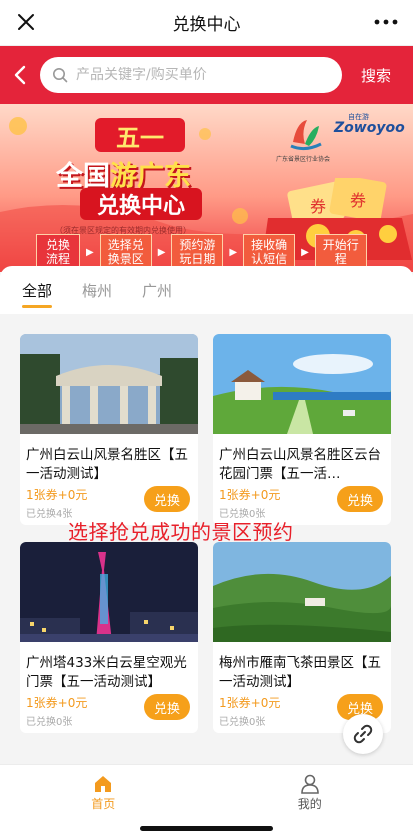 Image resolution: width=413 pixels, height=837 pixels. Describe the element at coordinates (300, 672) in the screenshot. I see `product-title: 梅州市雁南飞茶田景区【五一活动测试】` at that location.